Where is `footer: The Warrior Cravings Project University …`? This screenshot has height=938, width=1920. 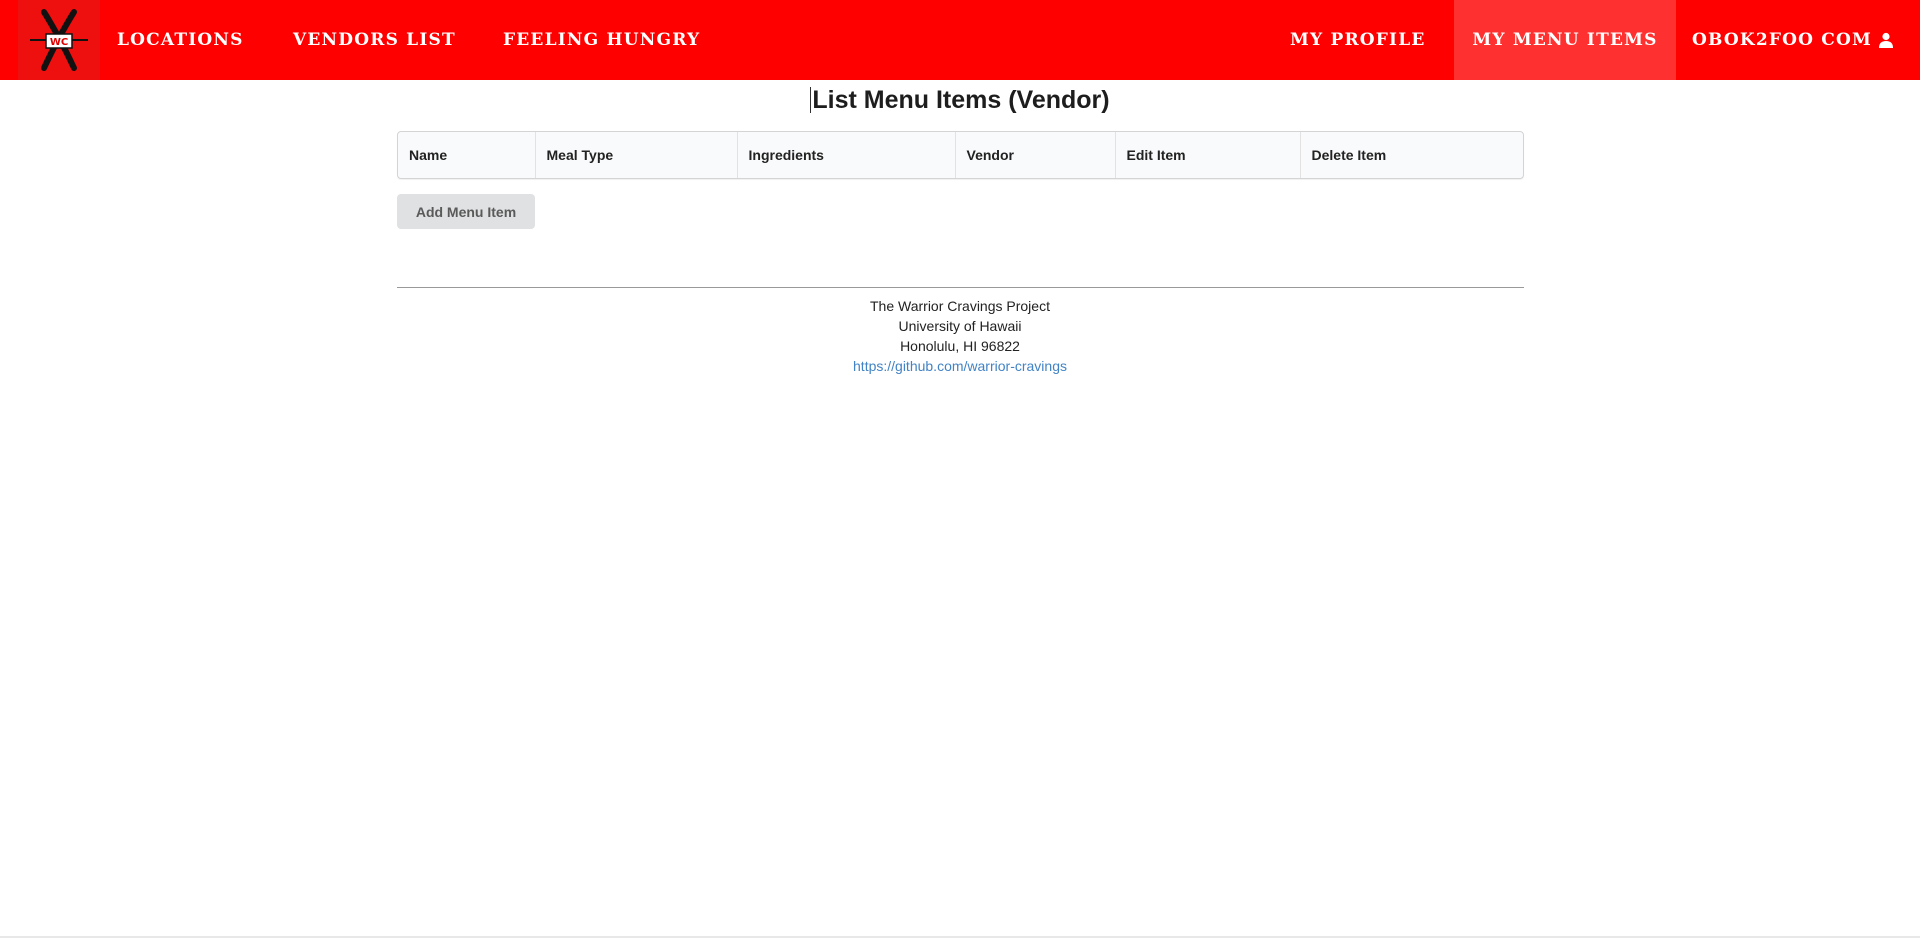
footer: The Warrior Cravings Project University … is located at coordinates (960, 336).